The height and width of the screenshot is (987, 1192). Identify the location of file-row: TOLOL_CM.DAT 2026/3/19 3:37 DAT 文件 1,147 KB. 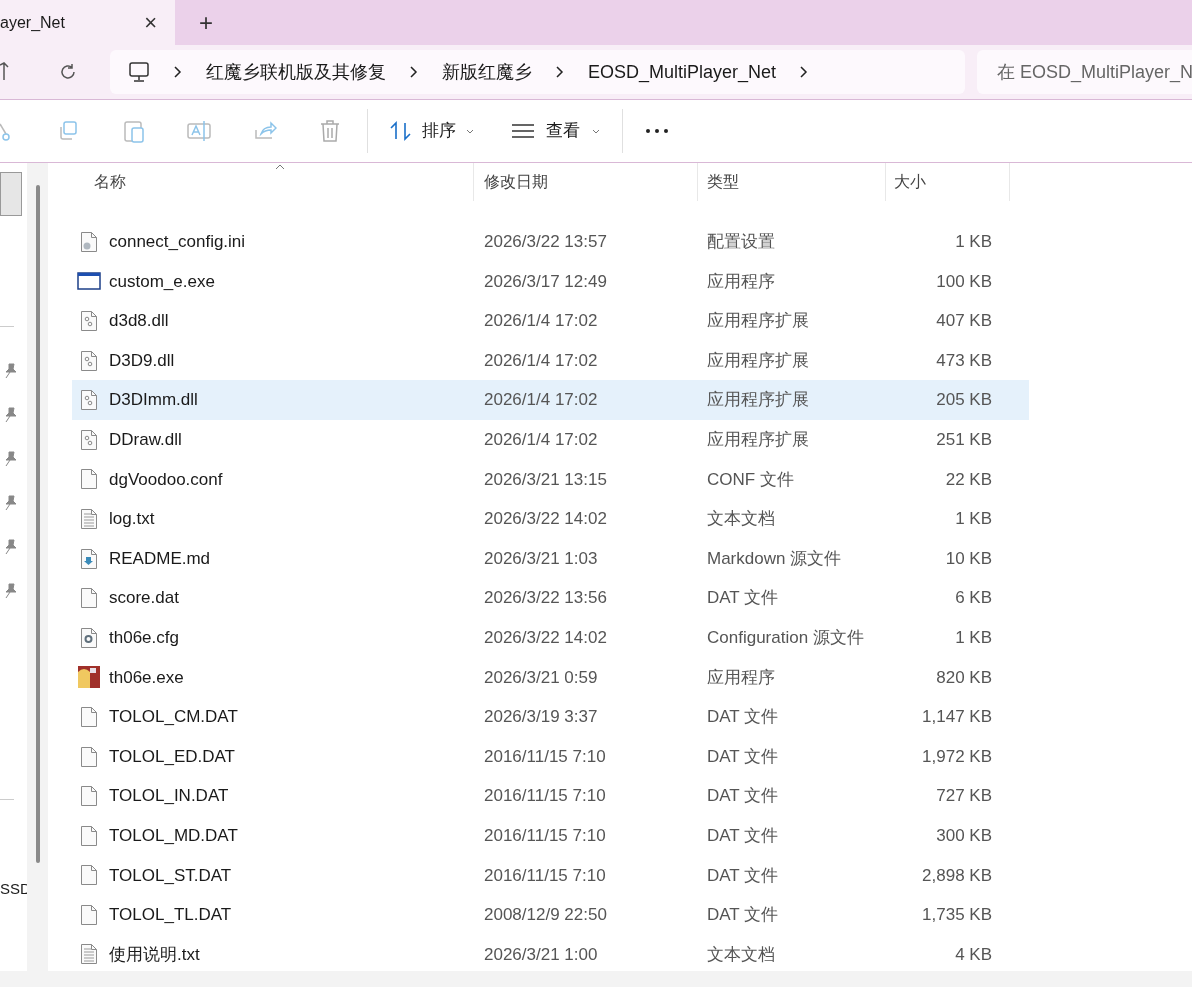
(550, 717).